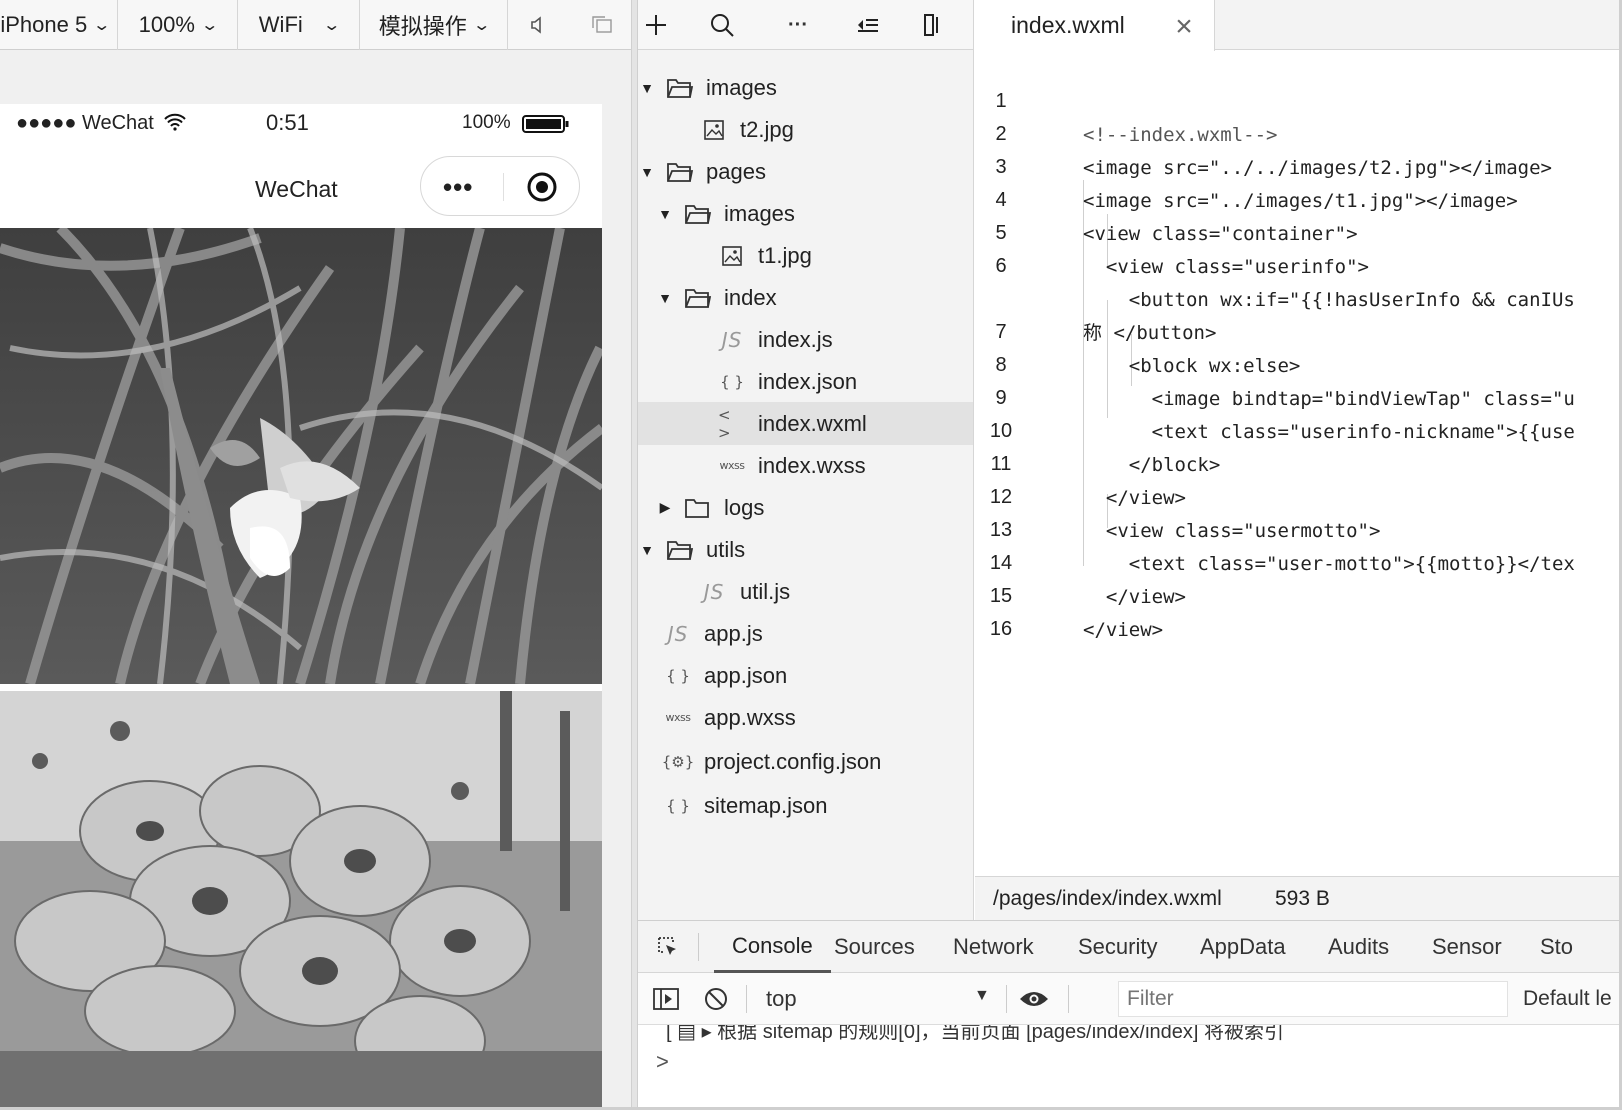 The width and height of the screenshot is (1622, 1110). I want to click on tree-folder-pages-images: ▼ images, so click(805, 213).